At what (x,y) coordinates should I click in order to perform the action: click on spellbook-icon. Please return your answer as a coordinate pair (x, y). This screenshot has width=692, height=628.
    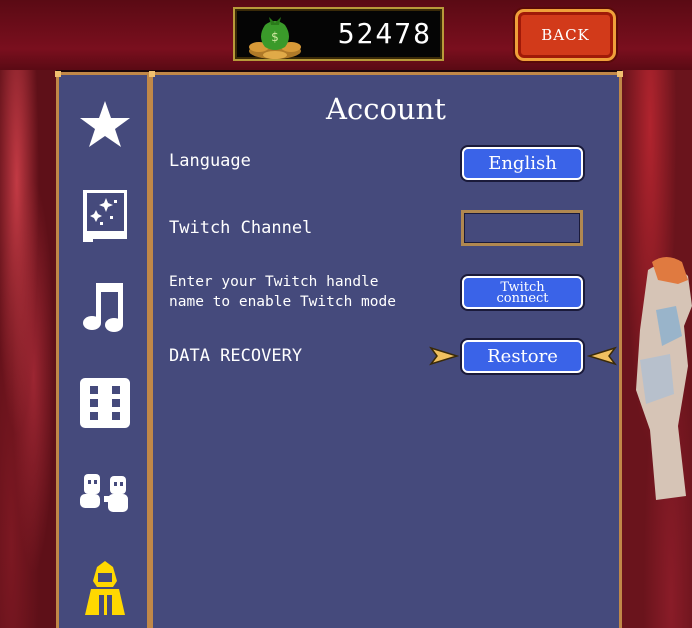
    Looking at the image, I should click on (105, 216).